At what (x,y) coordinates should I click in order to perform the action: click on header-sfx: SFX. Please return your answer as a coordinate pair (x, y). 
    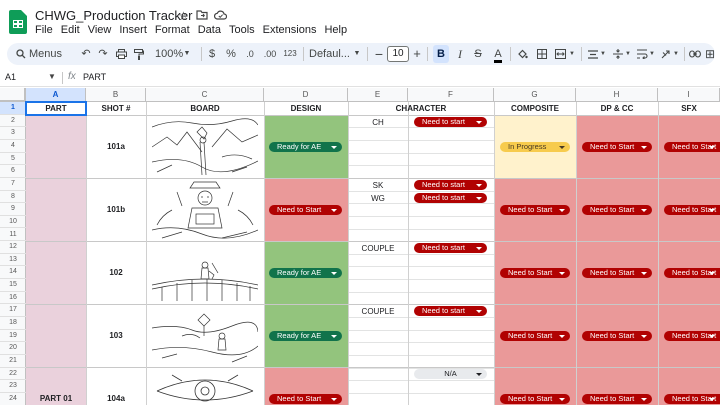
    Looking at the image, I should click on (689, 108).